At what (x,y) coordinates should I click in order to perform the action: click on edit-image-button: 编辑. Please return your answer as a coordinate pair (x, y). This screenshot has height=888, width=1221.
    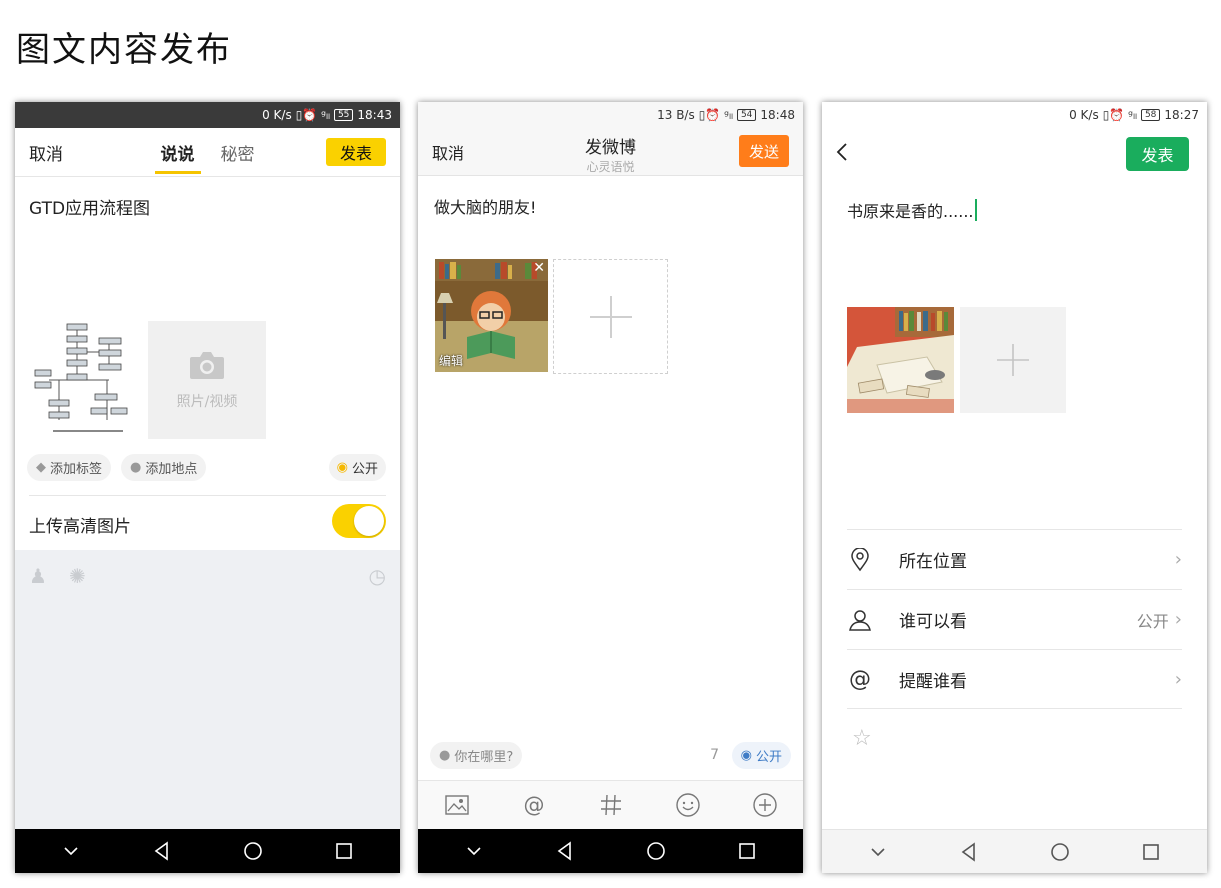
    Looking at the image, I should click on (451, 360).